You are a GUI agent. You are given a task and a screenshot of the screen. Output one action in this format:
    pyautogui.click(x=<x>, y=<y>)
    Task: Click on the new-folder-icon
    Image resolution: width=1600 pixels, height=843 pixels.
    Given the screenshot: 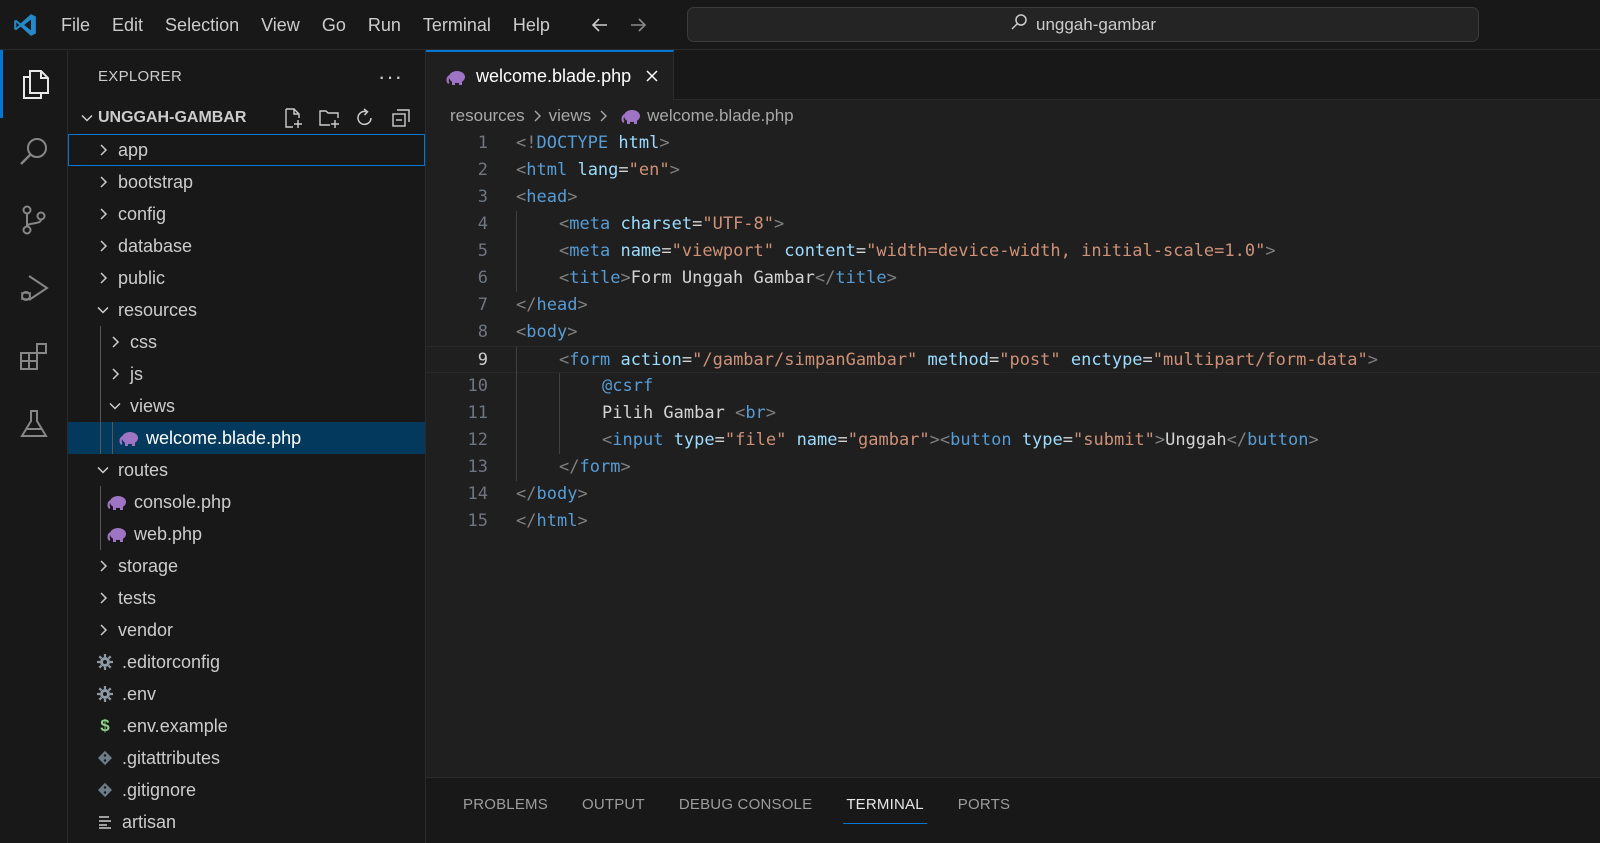 What is the action you would take?
    pyautogui.click(x=329, y=118)
    